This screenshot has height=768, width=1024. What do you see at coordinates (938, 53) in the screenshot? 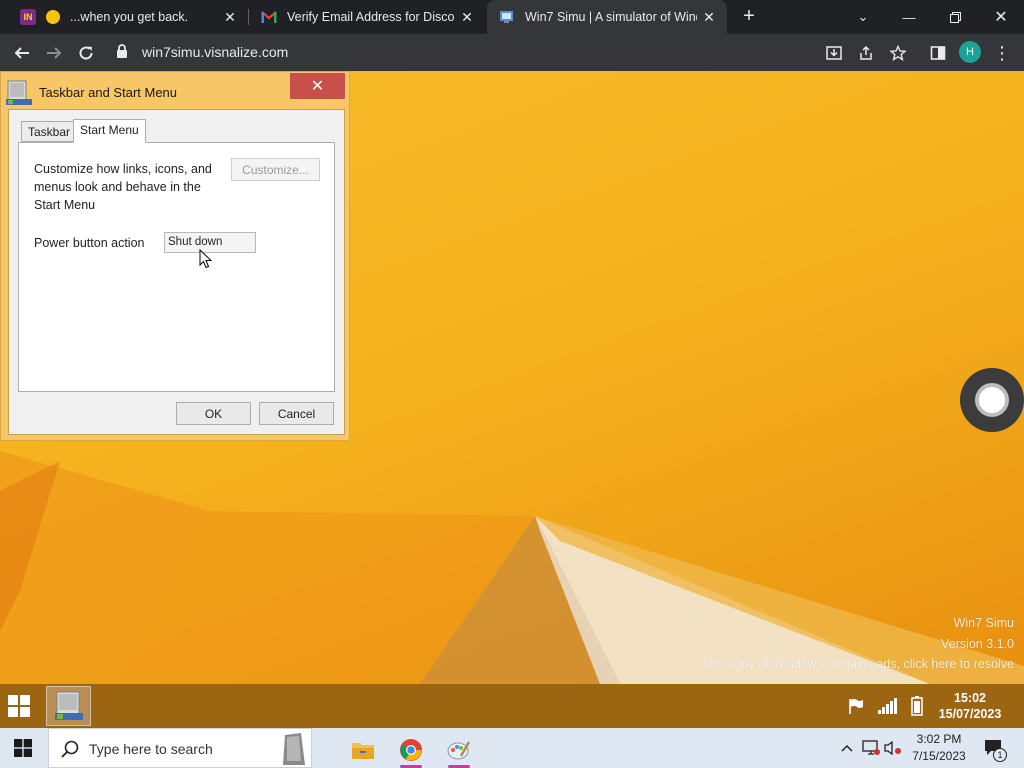
I see `side-panel-icon` at bounding box center [938, 53].